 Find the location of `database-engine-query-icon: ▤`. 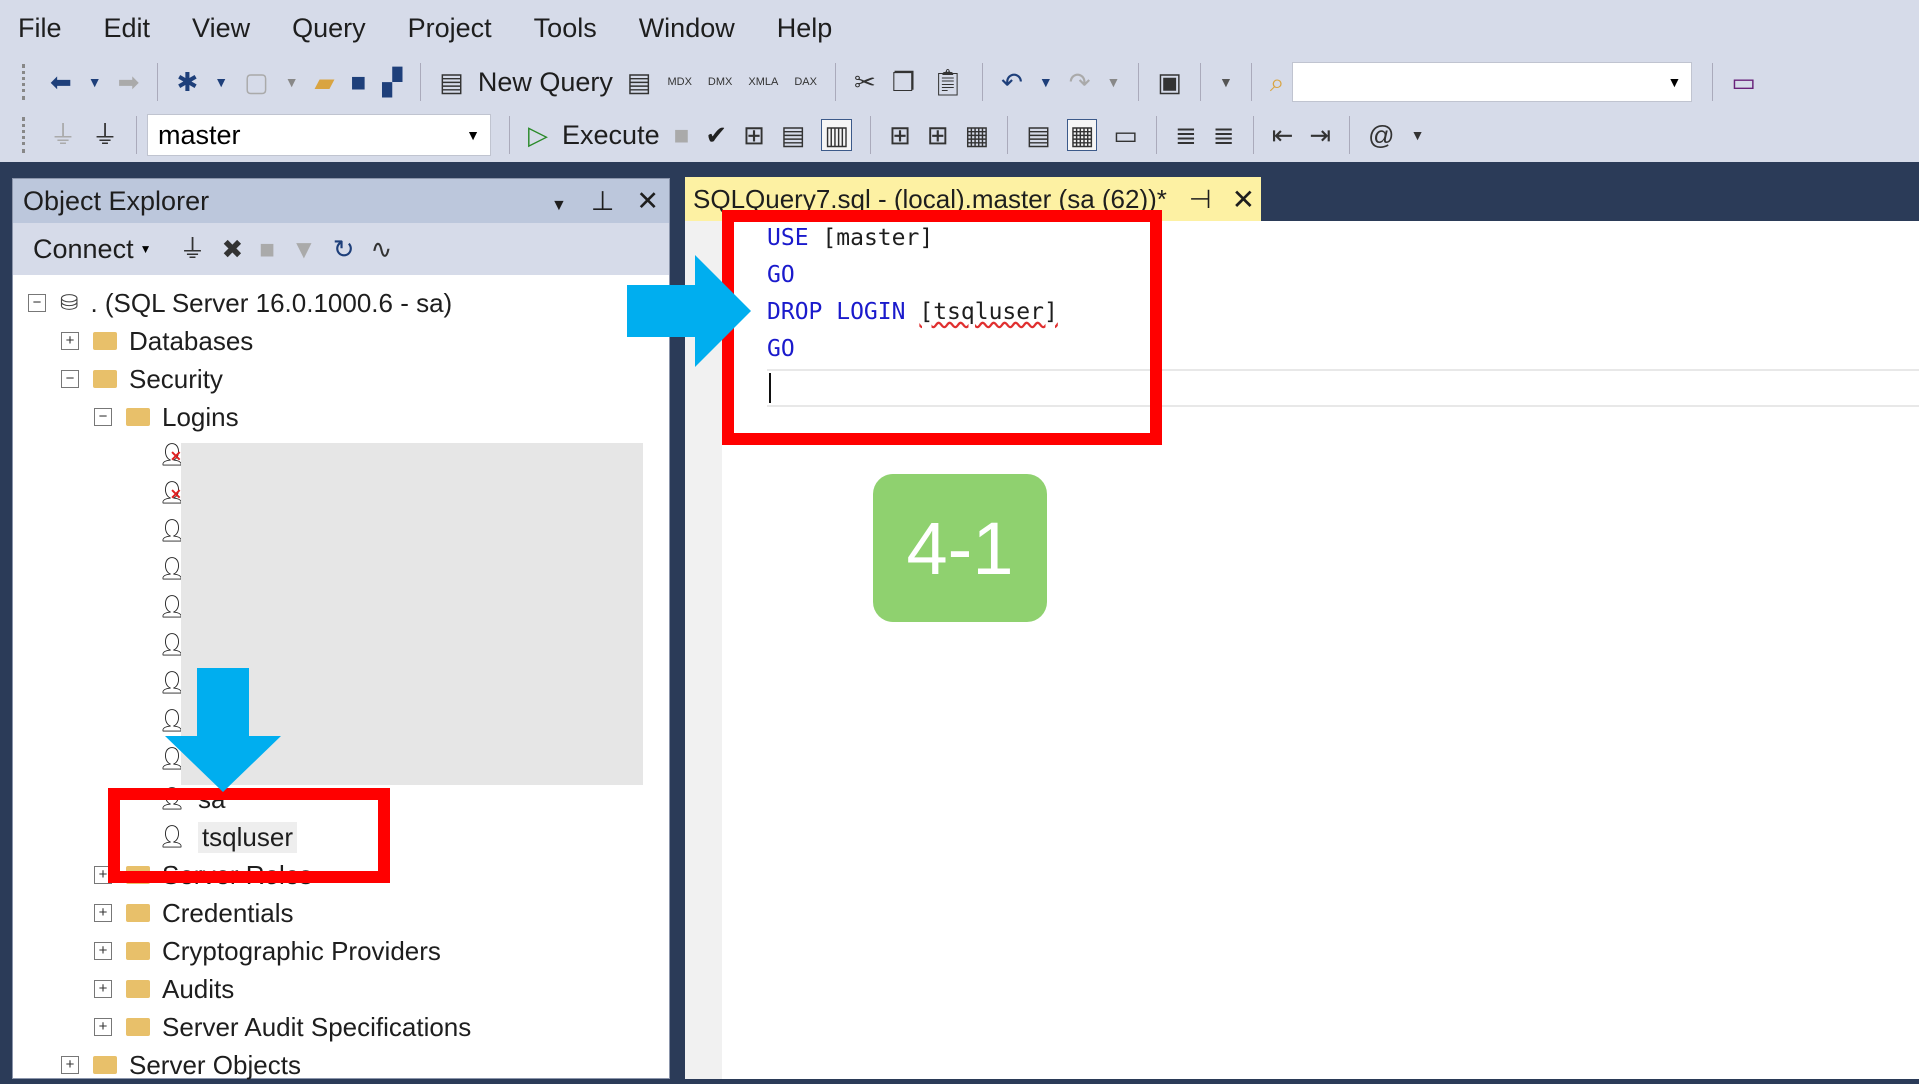

database-engine-query-icon: ▤ is located at coordinates (639, 82).